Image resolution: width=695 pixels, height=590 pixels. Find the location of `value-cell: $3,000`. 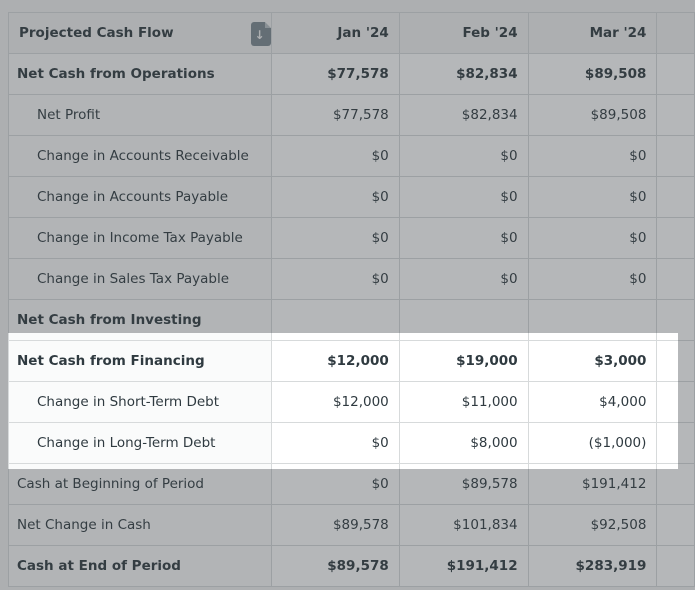

value-cell: $3,000 is located at coordinates (592, 361).